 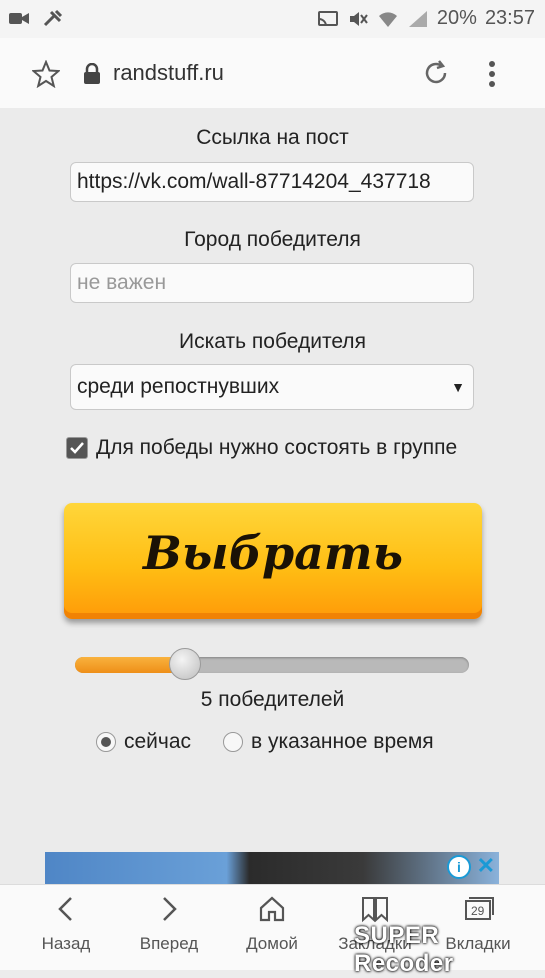 I want to click on post-link-input, so click(x=272, y=182).